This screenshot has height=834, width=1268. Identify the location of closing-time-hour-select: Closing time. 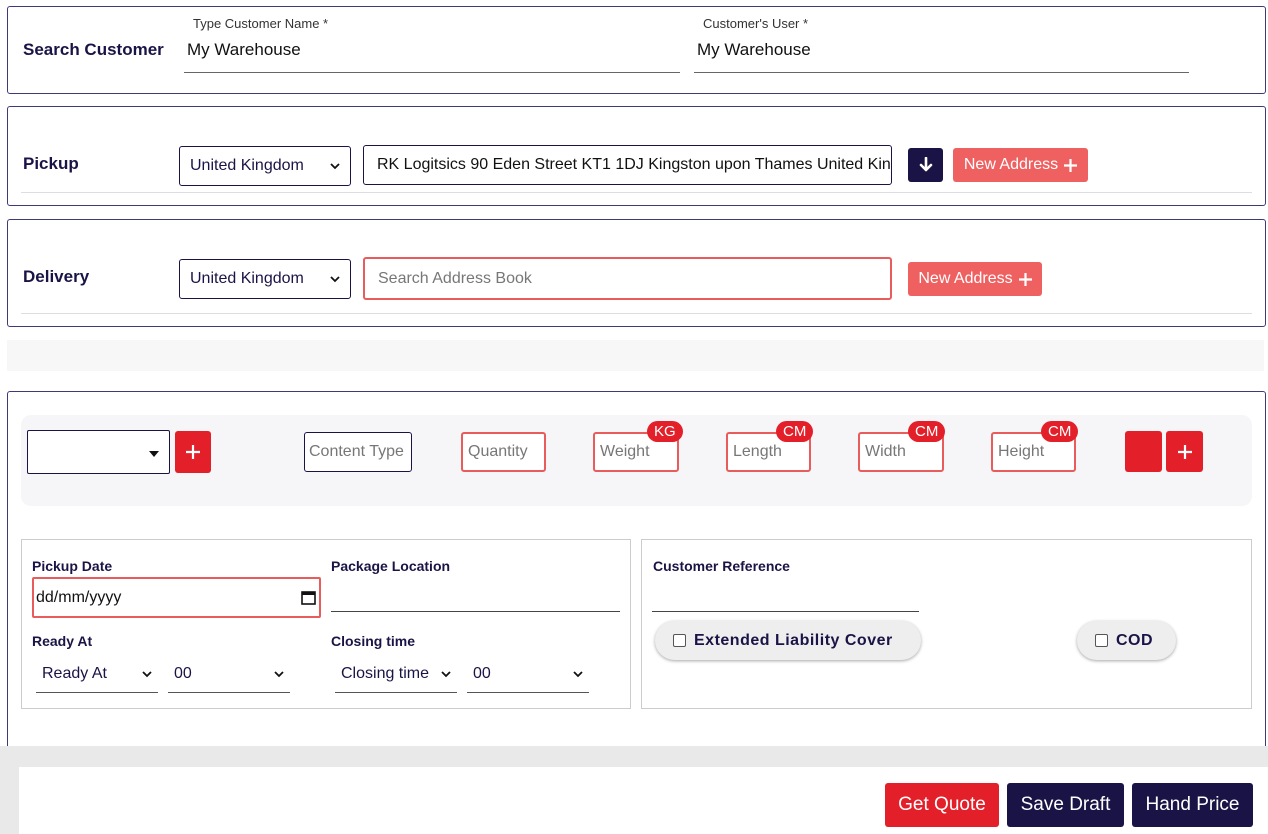
(396, 674).